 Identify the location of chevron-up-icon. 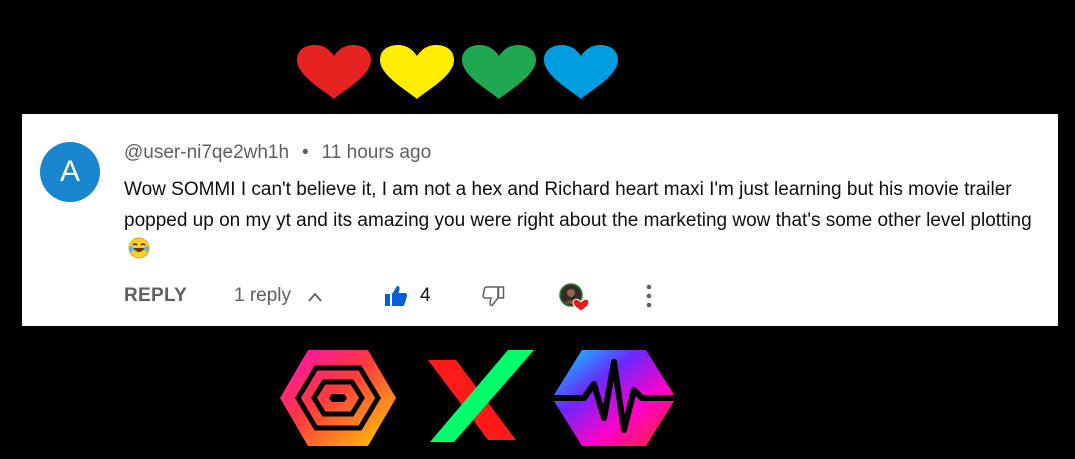
(315, 297).